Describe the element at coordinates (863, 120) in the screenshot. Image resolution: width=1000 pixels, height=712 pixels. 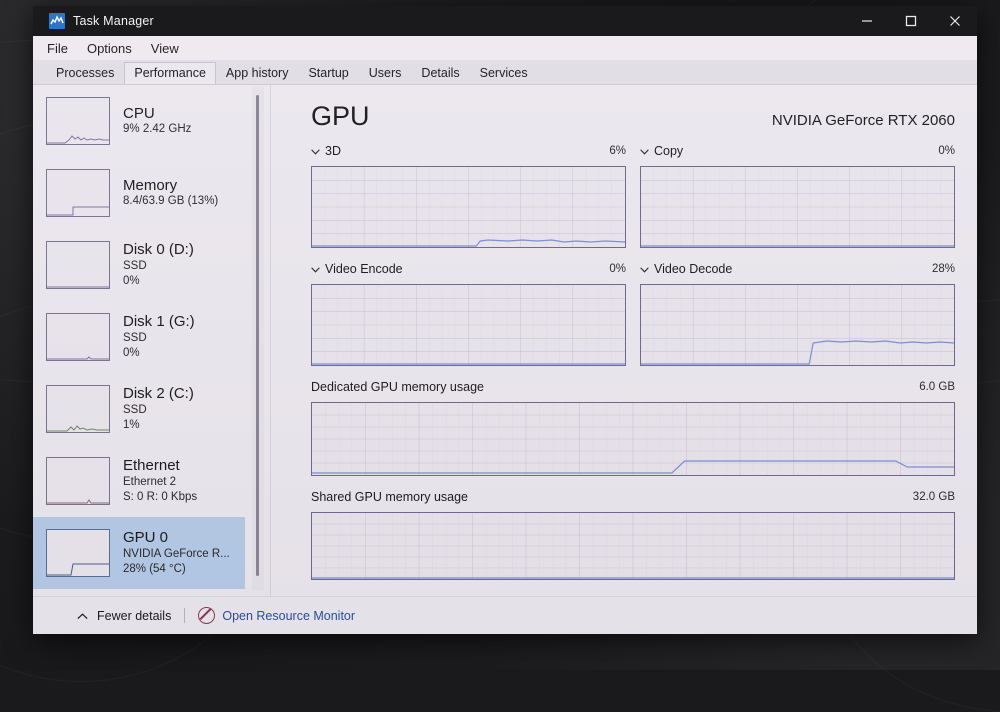
I see `device-name: NVIDIA GeForce RTX 2060` at that location.